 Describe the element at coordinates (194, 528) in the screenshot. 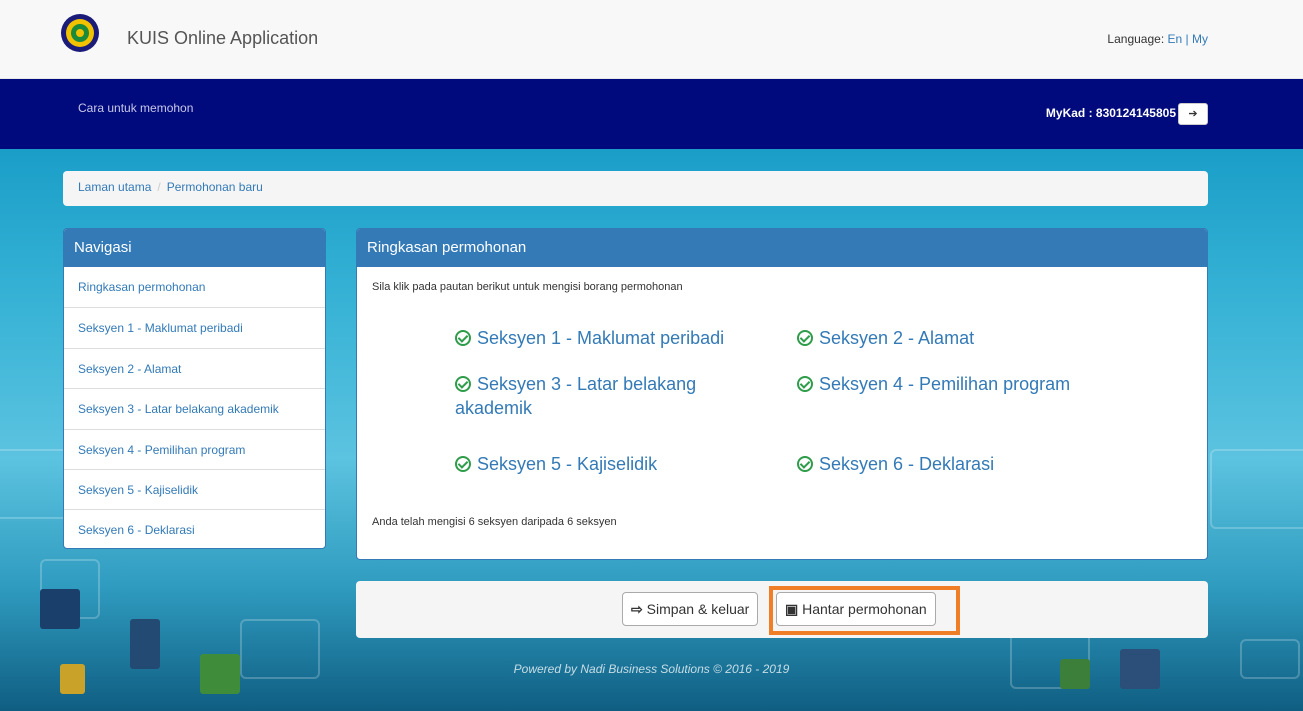

I see `nav-item-section-6: Seksyen 6 - Deklarasi` at that location.